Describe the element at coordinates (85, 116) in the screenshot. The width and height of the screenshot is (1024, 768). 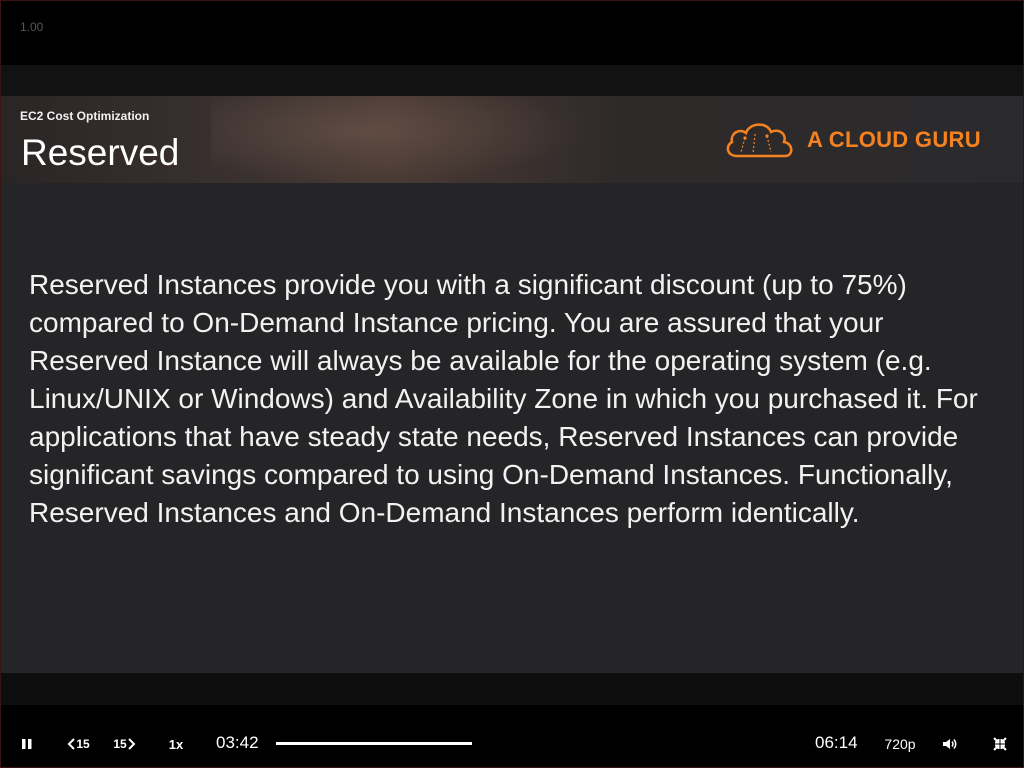
I see `course-label: EC2 Cost Optimization` at that location.